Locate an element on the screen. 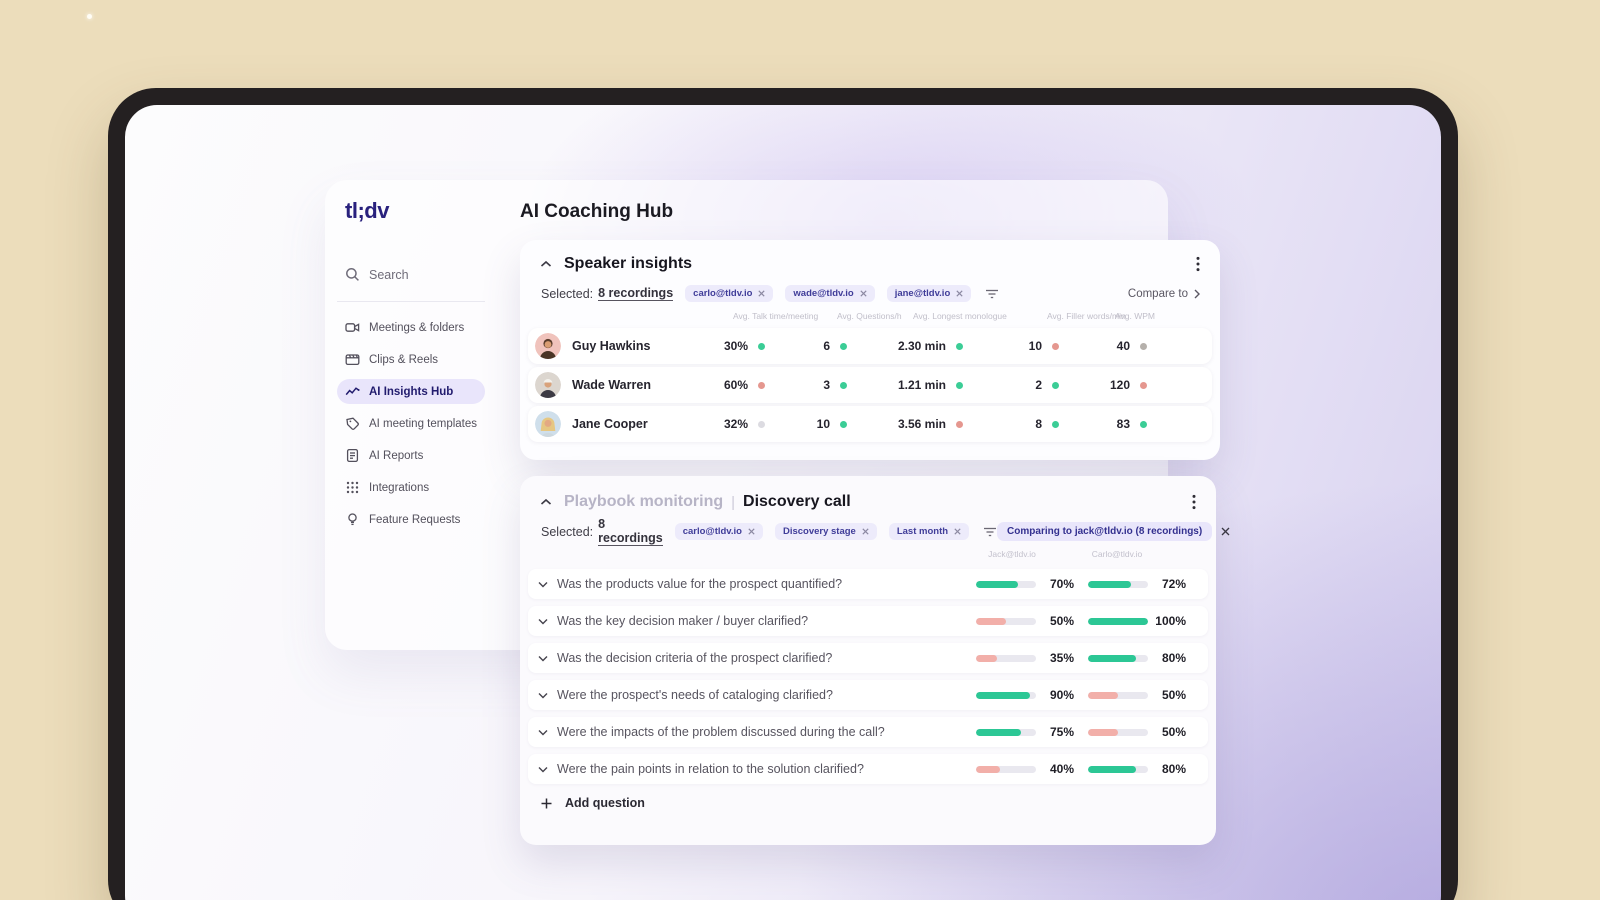  template-tag-icon is located at coordinates (352, 423).